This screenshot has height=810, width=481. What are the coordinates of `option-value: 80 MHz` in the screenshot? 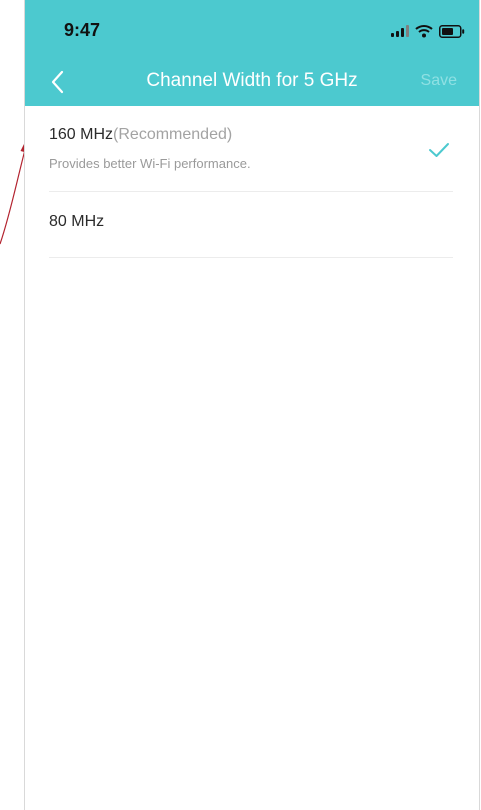 It's located at (77, 221).